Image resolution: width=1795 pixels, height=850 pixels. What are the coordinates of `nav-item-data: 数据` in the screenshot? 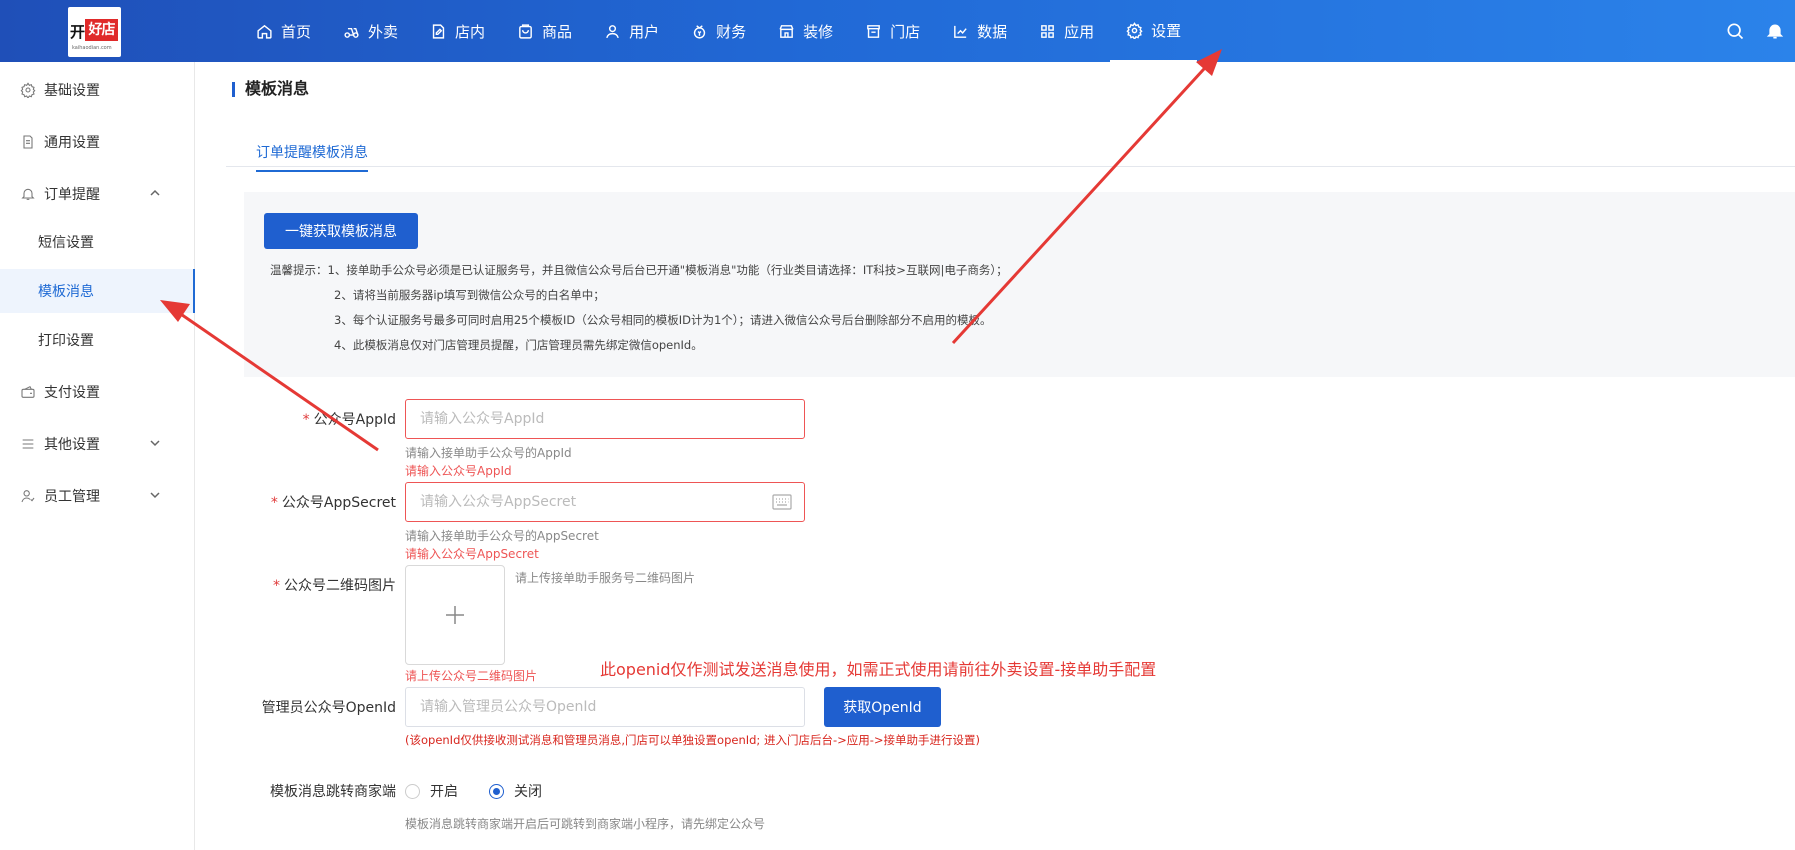 It's located at (979, 31).